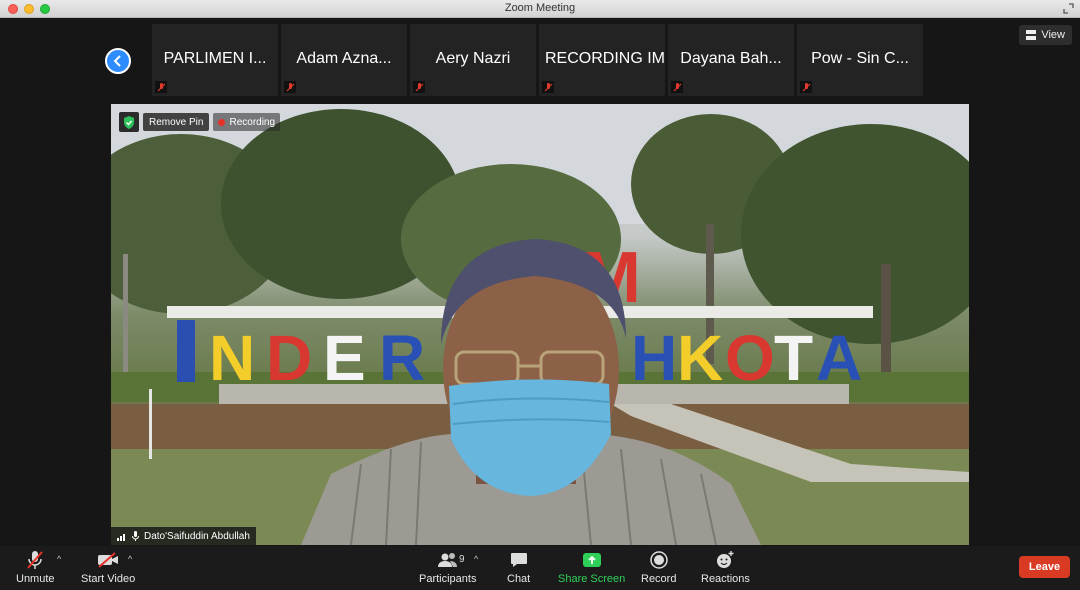  I want to click on window-title: Zoom Meeting, so click(540, 8).